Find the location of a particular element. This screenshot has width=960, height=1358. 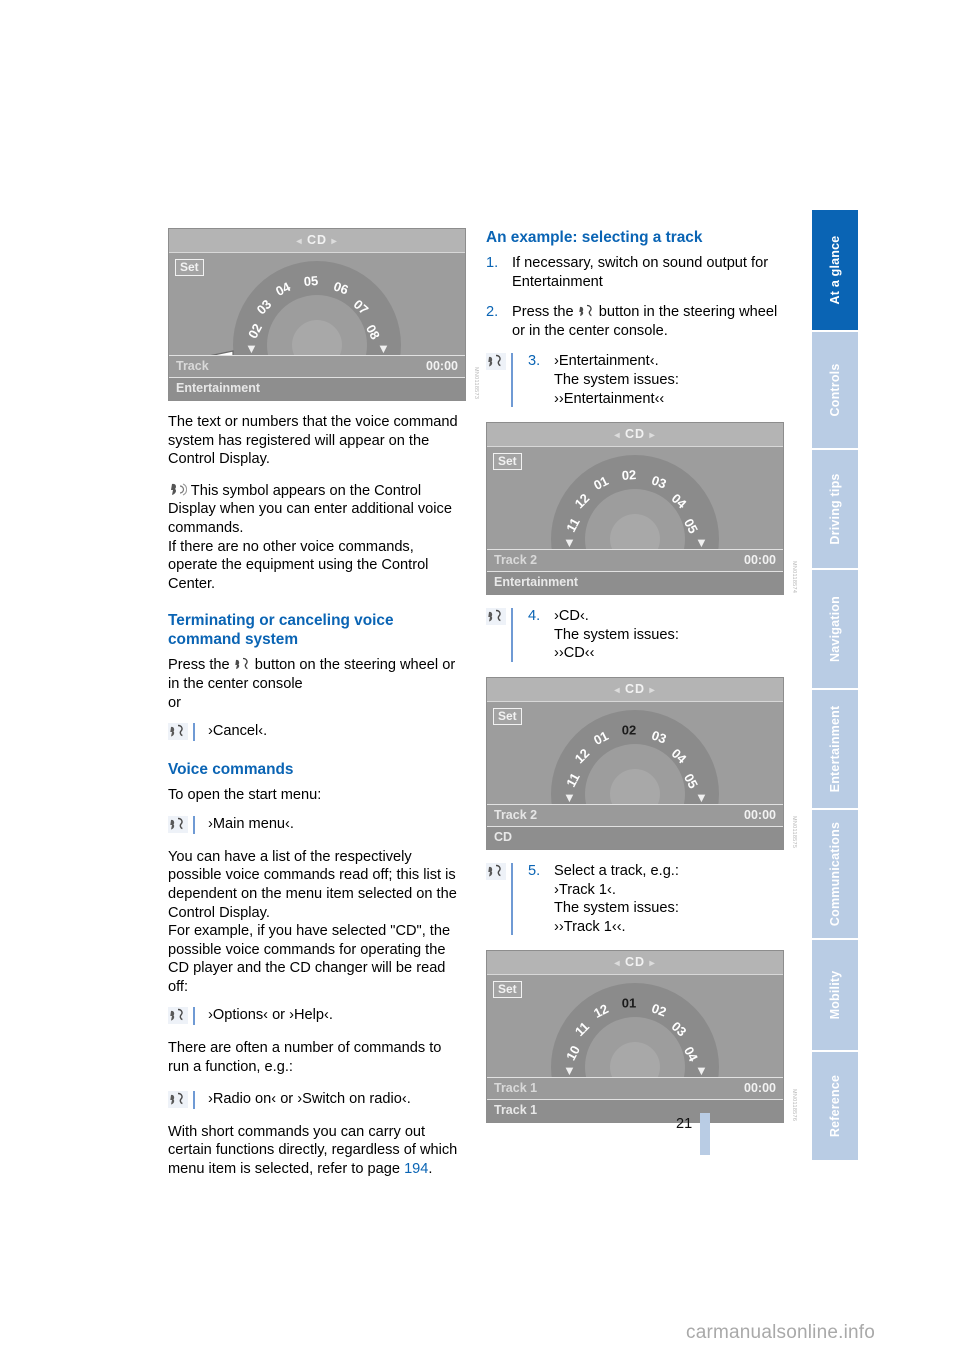

page-number: 21 is located at coordinates (684, 1124).